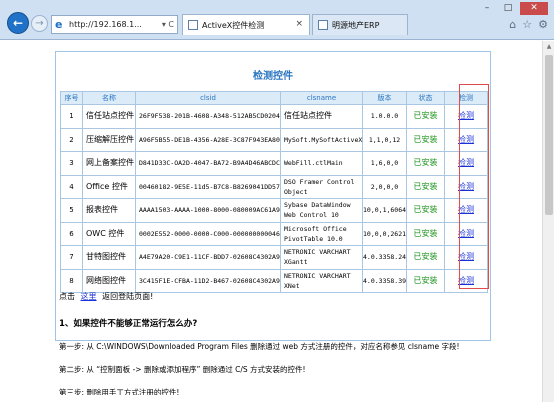  What do you see at coordinates (71, 257) in the screenshot?
I see `row-no: 7` at bounding box center [71, 257].